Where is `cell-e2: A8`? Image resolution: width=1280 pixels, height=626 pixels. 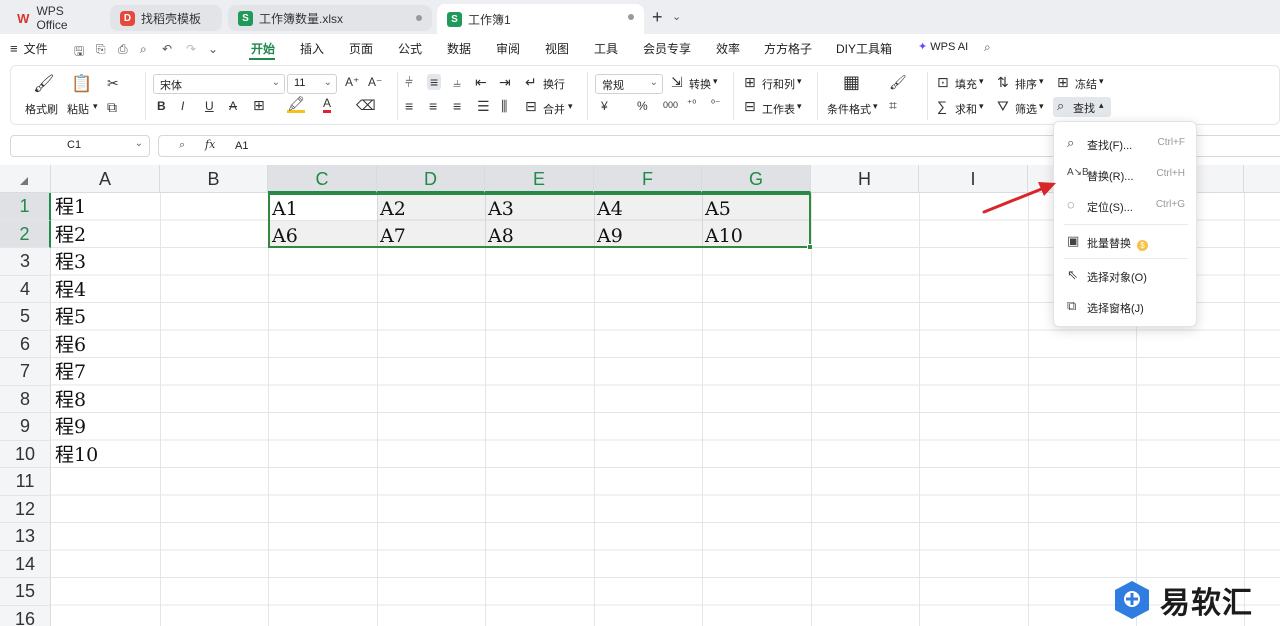 cell-e2: A8 is located at coordinates (499, 236).